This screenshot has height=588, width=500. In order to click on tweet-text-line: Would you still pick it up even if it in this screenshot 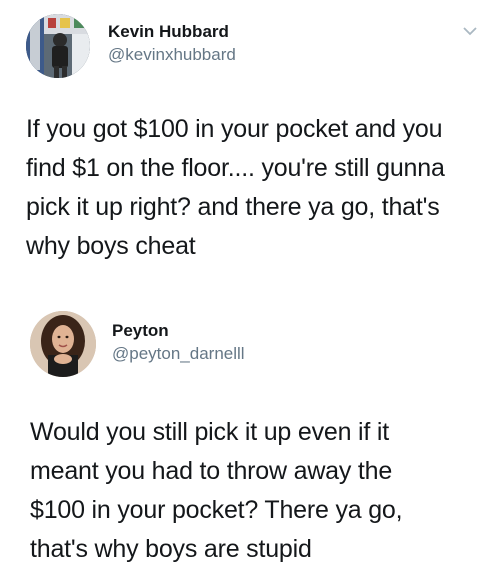, I will do `click(209, 432)`.